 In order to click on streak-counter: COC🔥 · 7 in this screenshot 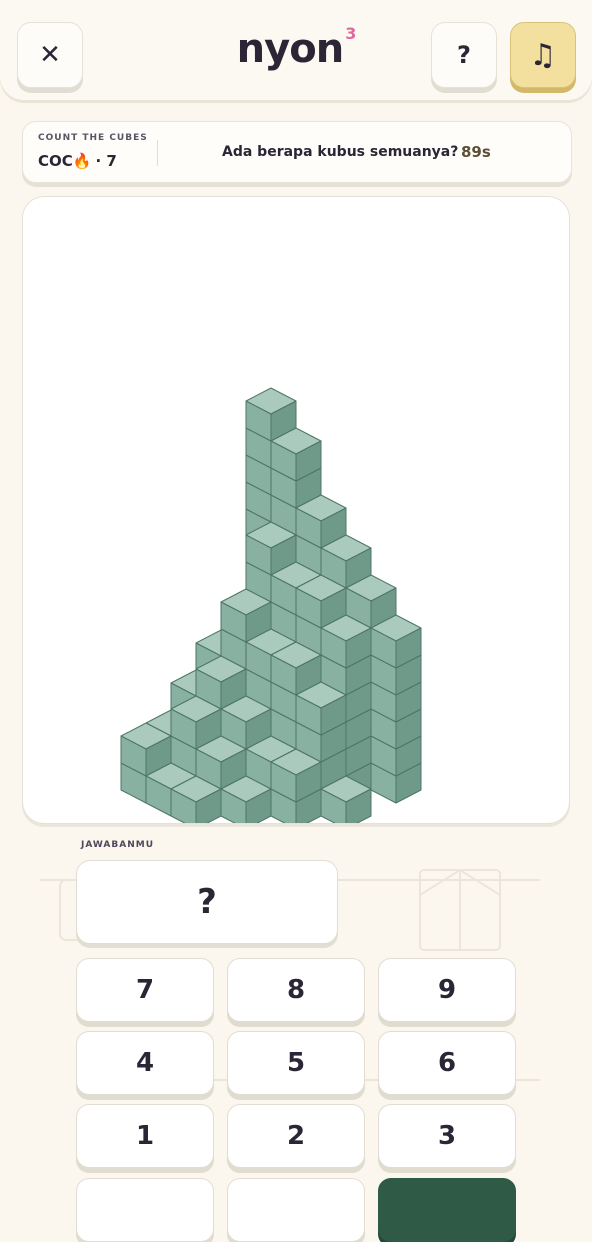, I will do `click(77, 161)`.